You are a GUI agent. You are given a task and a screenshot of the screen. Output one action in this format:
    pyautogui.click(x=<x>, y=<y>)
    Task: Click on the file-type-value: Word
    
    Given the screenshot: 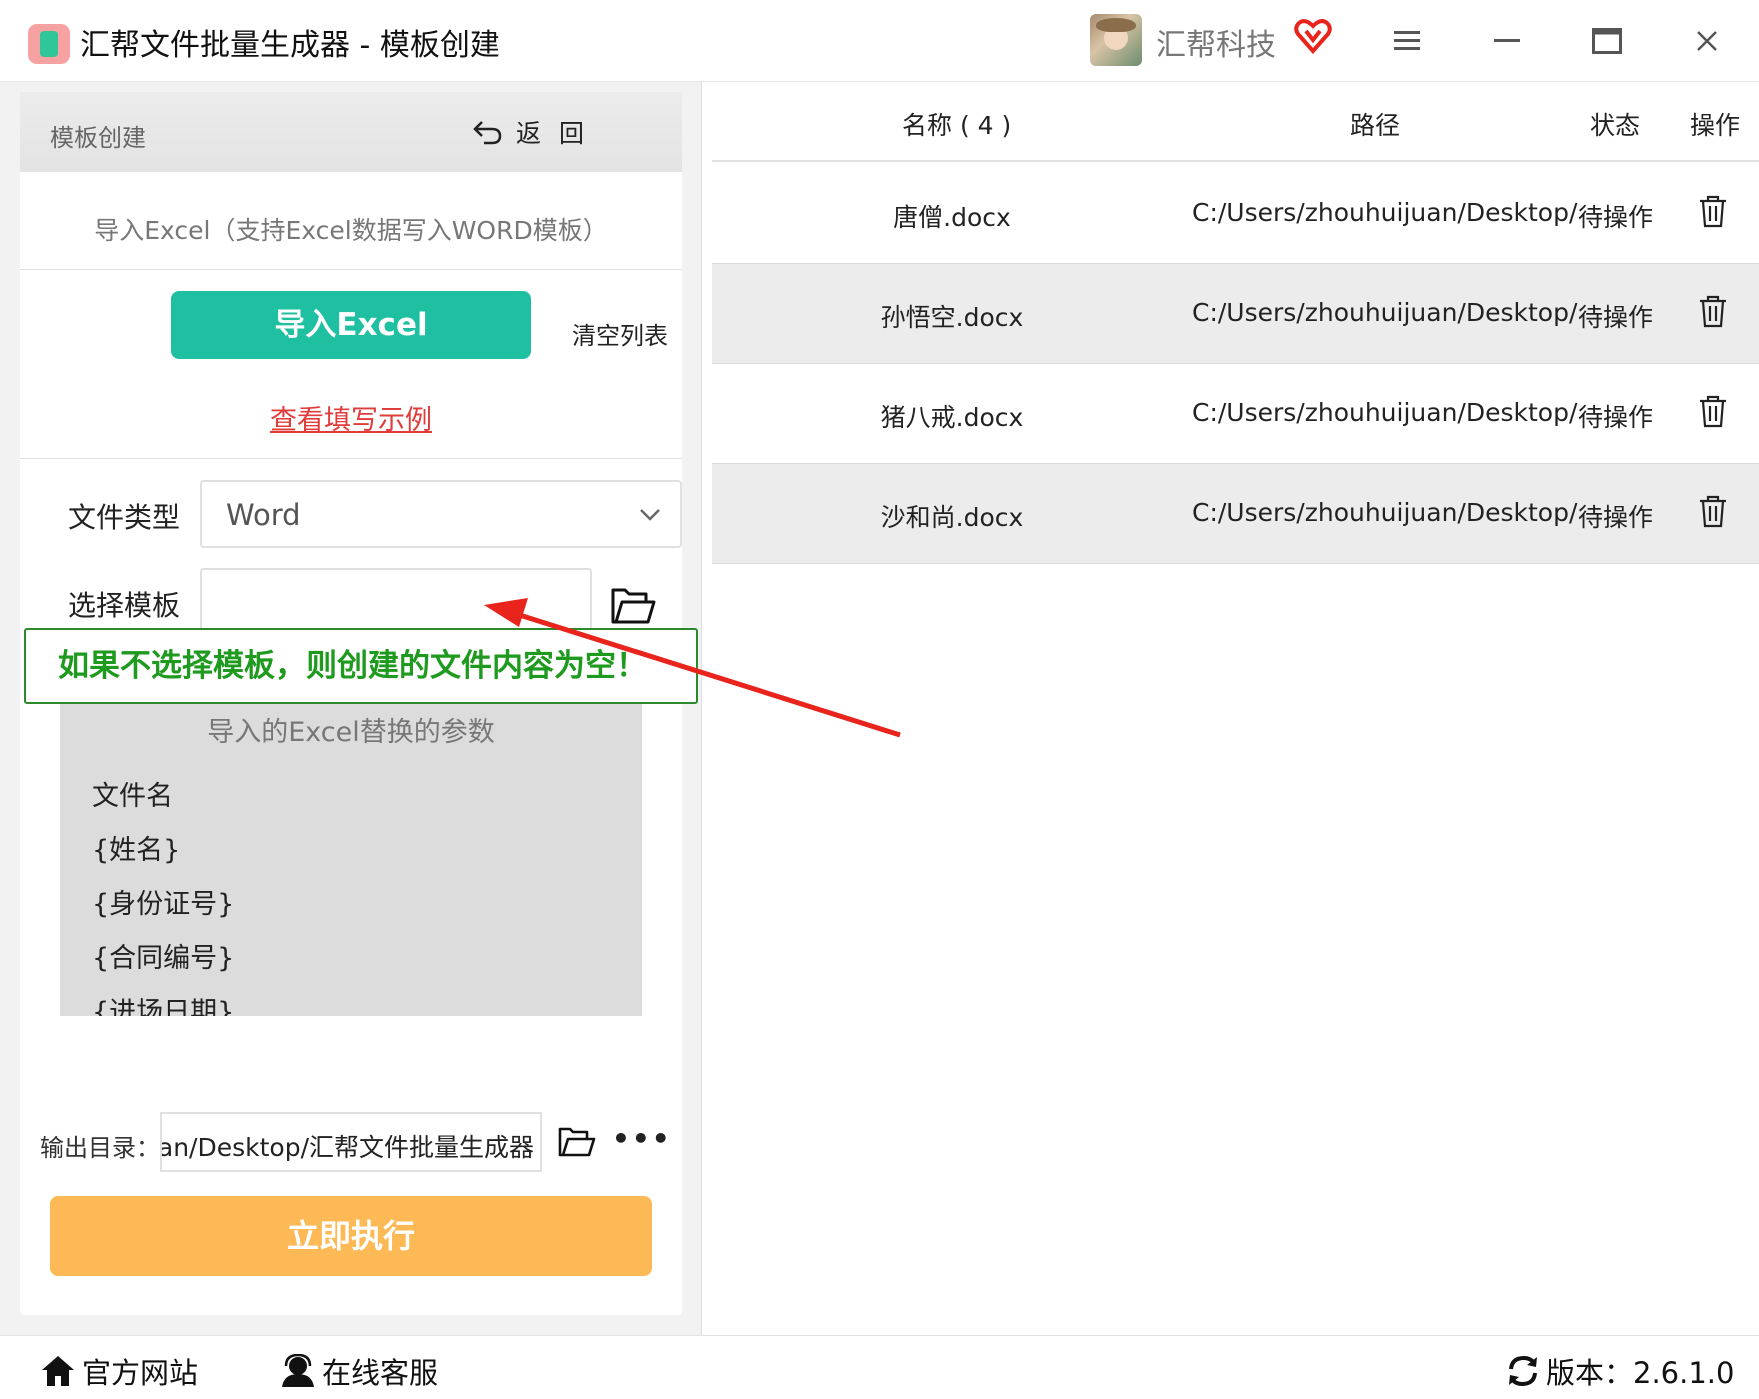 What is the action you would take?
    pyautogui.click(x=263, y=515)
    